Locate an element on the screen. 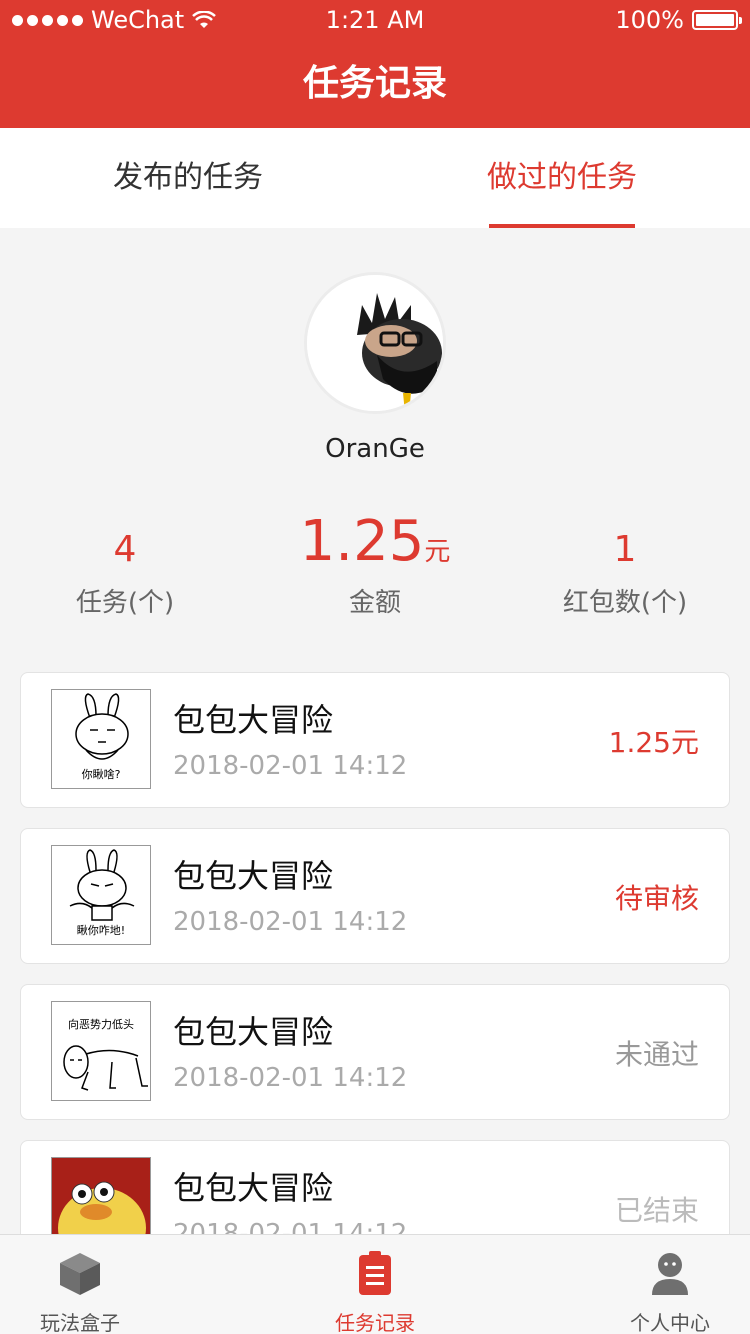 The width and height of the screenshot is (750, 1334). person-icon is located at coordinates (670, 1274).